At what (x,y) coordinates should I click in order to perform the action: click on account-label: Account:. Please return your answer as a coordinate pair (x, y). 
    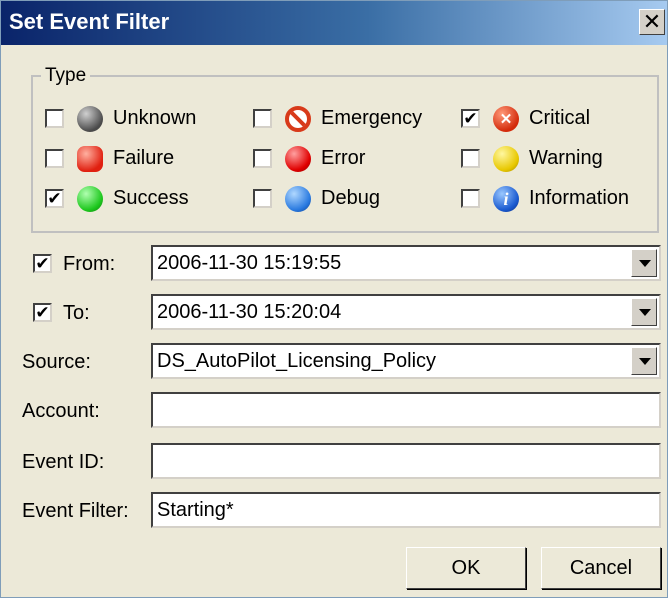
    Looking at the image, I should click on (61, 411).